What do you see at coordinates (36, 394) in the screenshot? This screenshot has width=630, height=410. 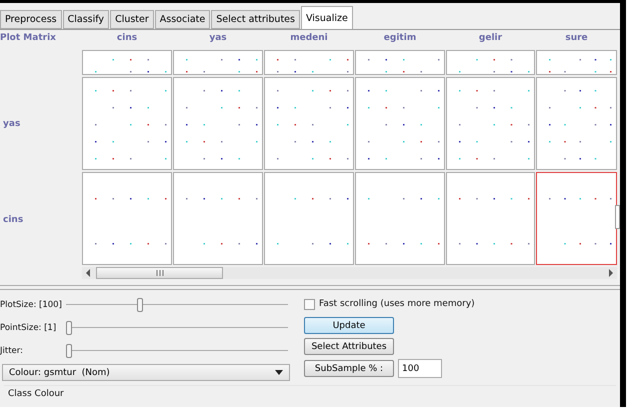 I see `class-colour-label: Class Colour` at bounding box center [36, 394].